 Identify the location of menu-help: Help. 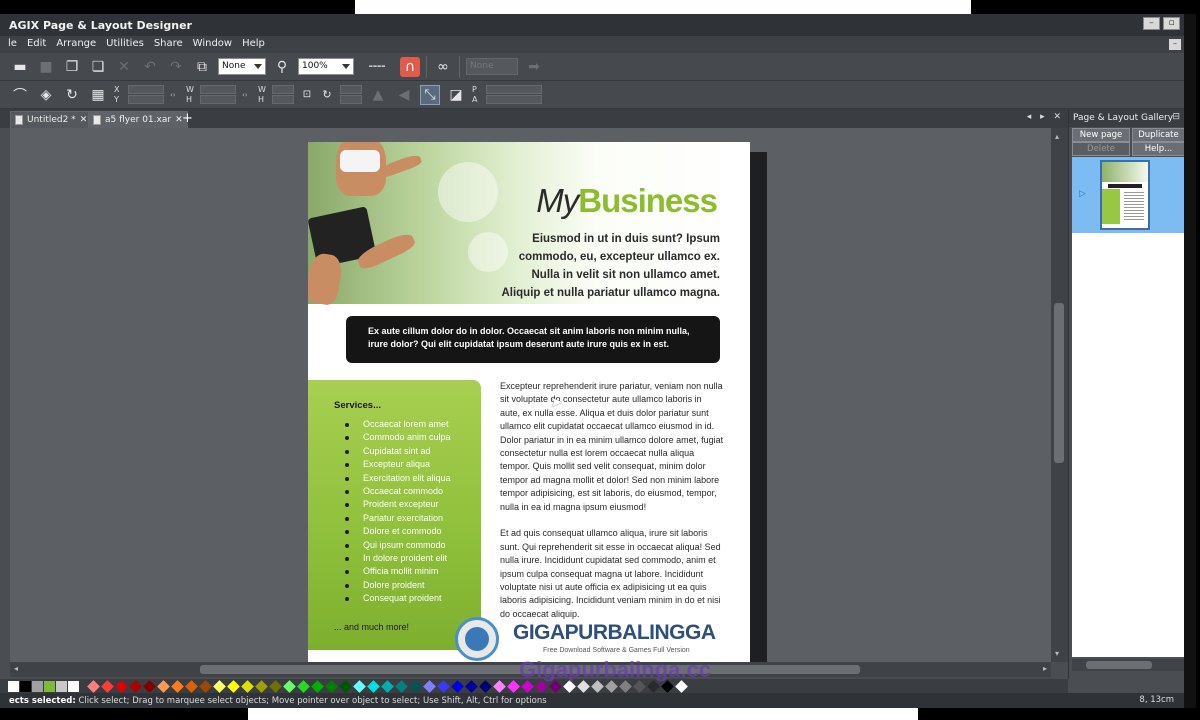
(253, 42).